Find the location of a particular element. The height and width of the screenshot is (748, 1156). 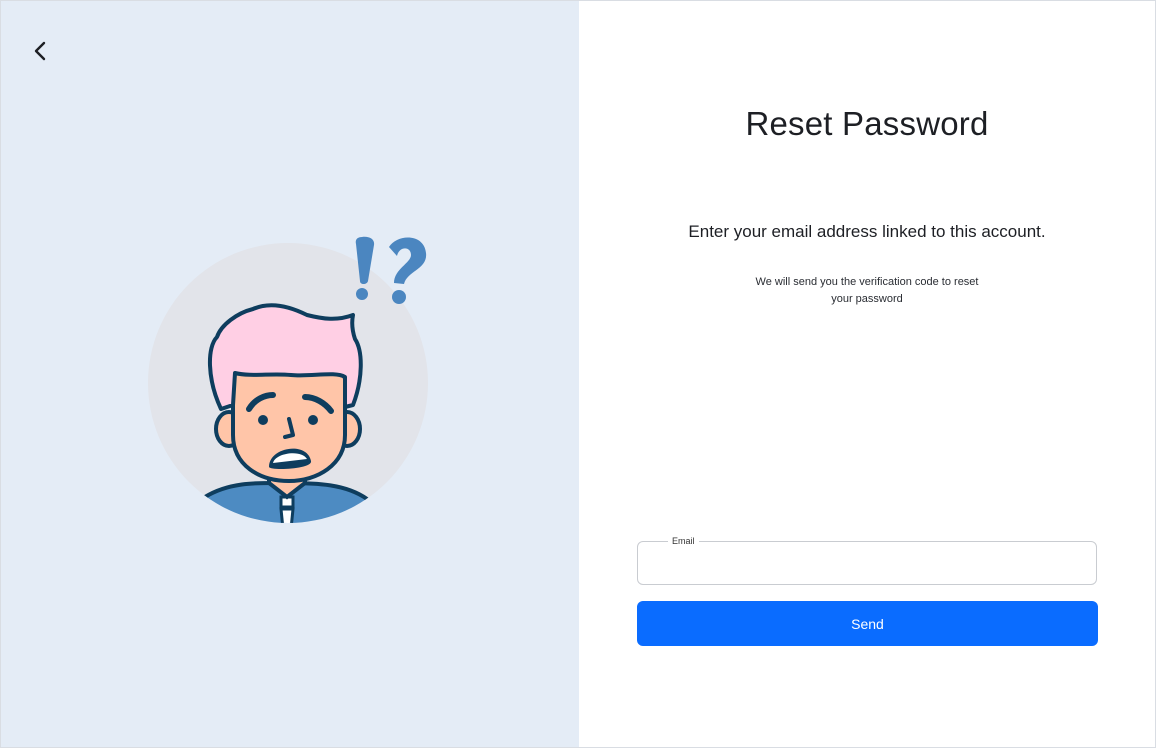

page-title: Reset Password is located at coordinates (867, 123).